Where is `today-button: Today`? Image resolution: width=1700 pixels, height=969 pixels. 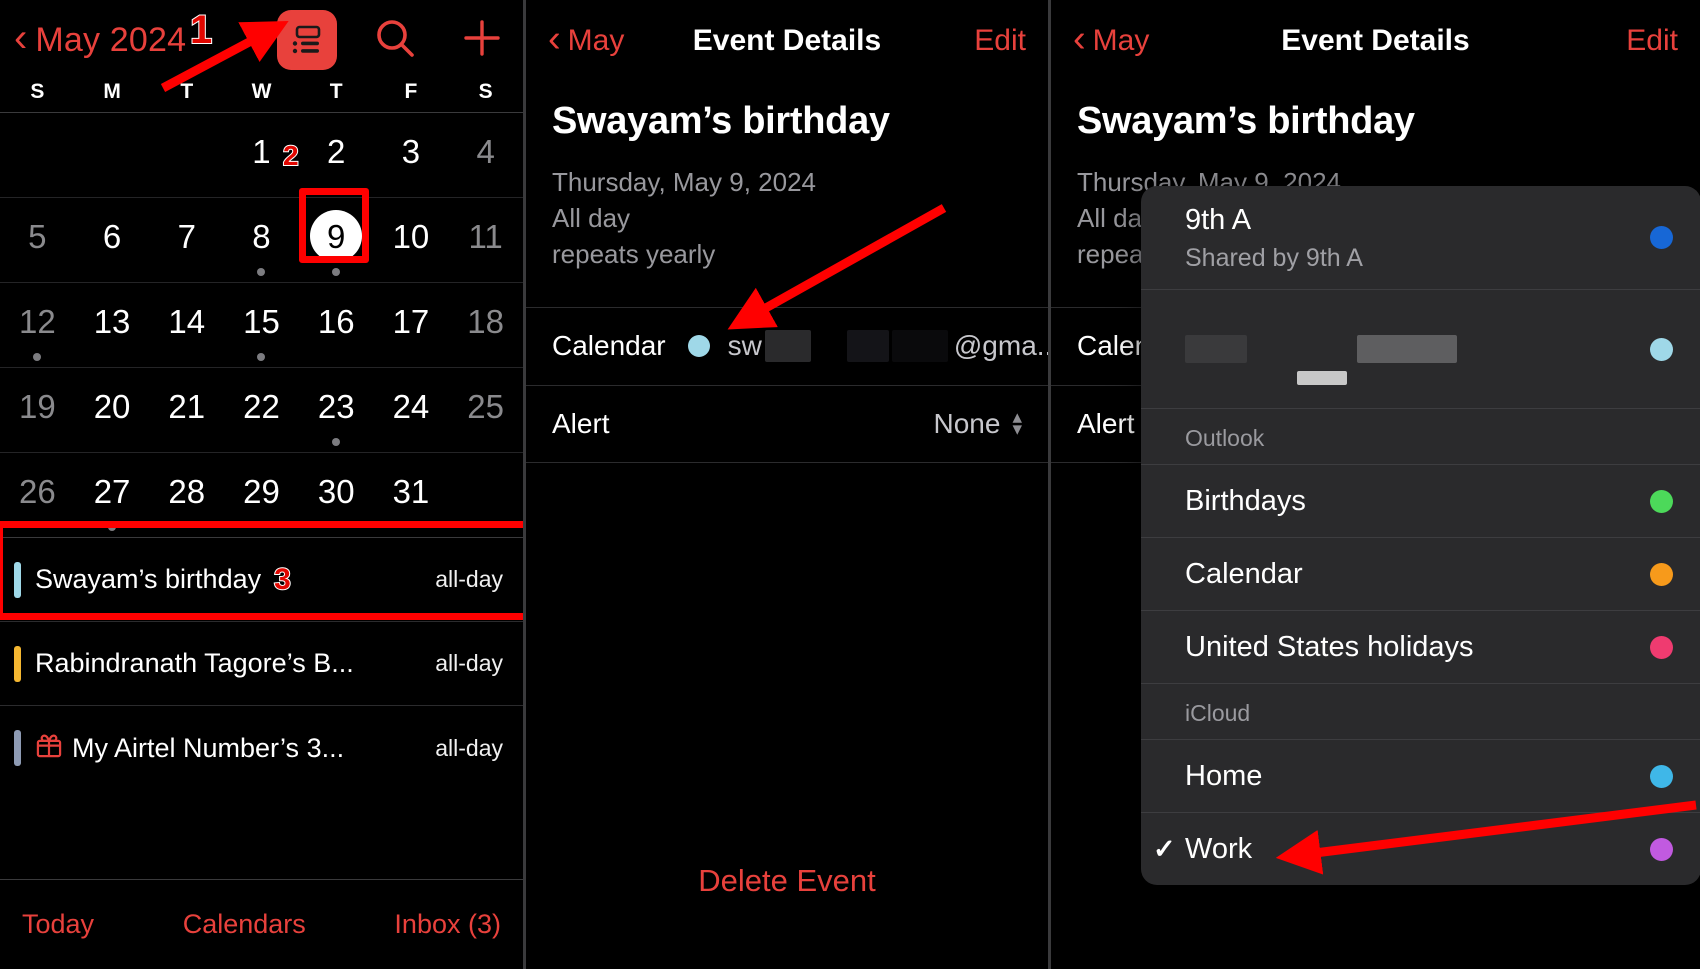 today-button: Today is located at coordinates (58, 924).